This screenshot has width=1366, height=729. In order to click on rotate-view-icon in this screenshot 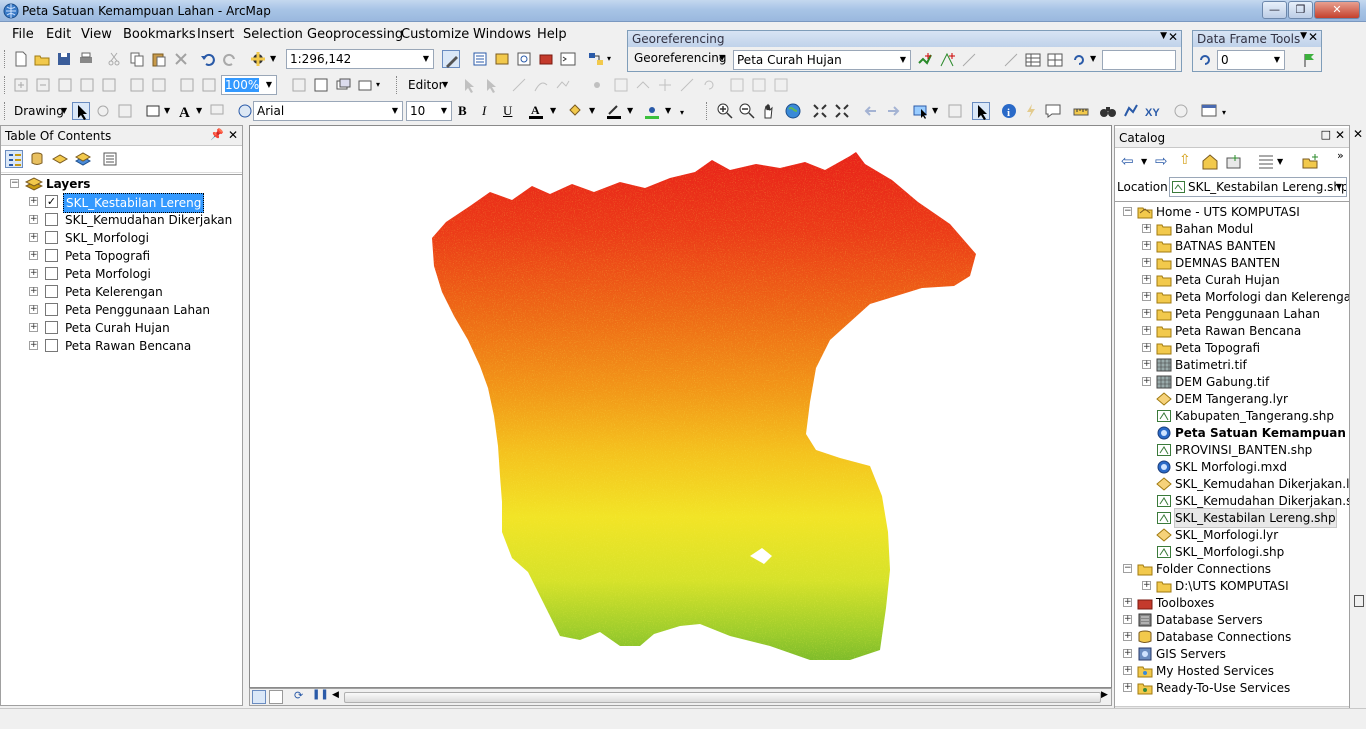, I will do `click(1079, 60)`.